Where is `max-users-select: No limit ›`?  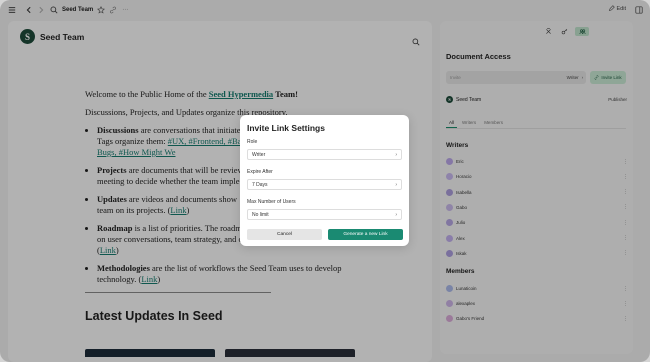
max-users-select: No limit › is located at coordinates (324, 214).